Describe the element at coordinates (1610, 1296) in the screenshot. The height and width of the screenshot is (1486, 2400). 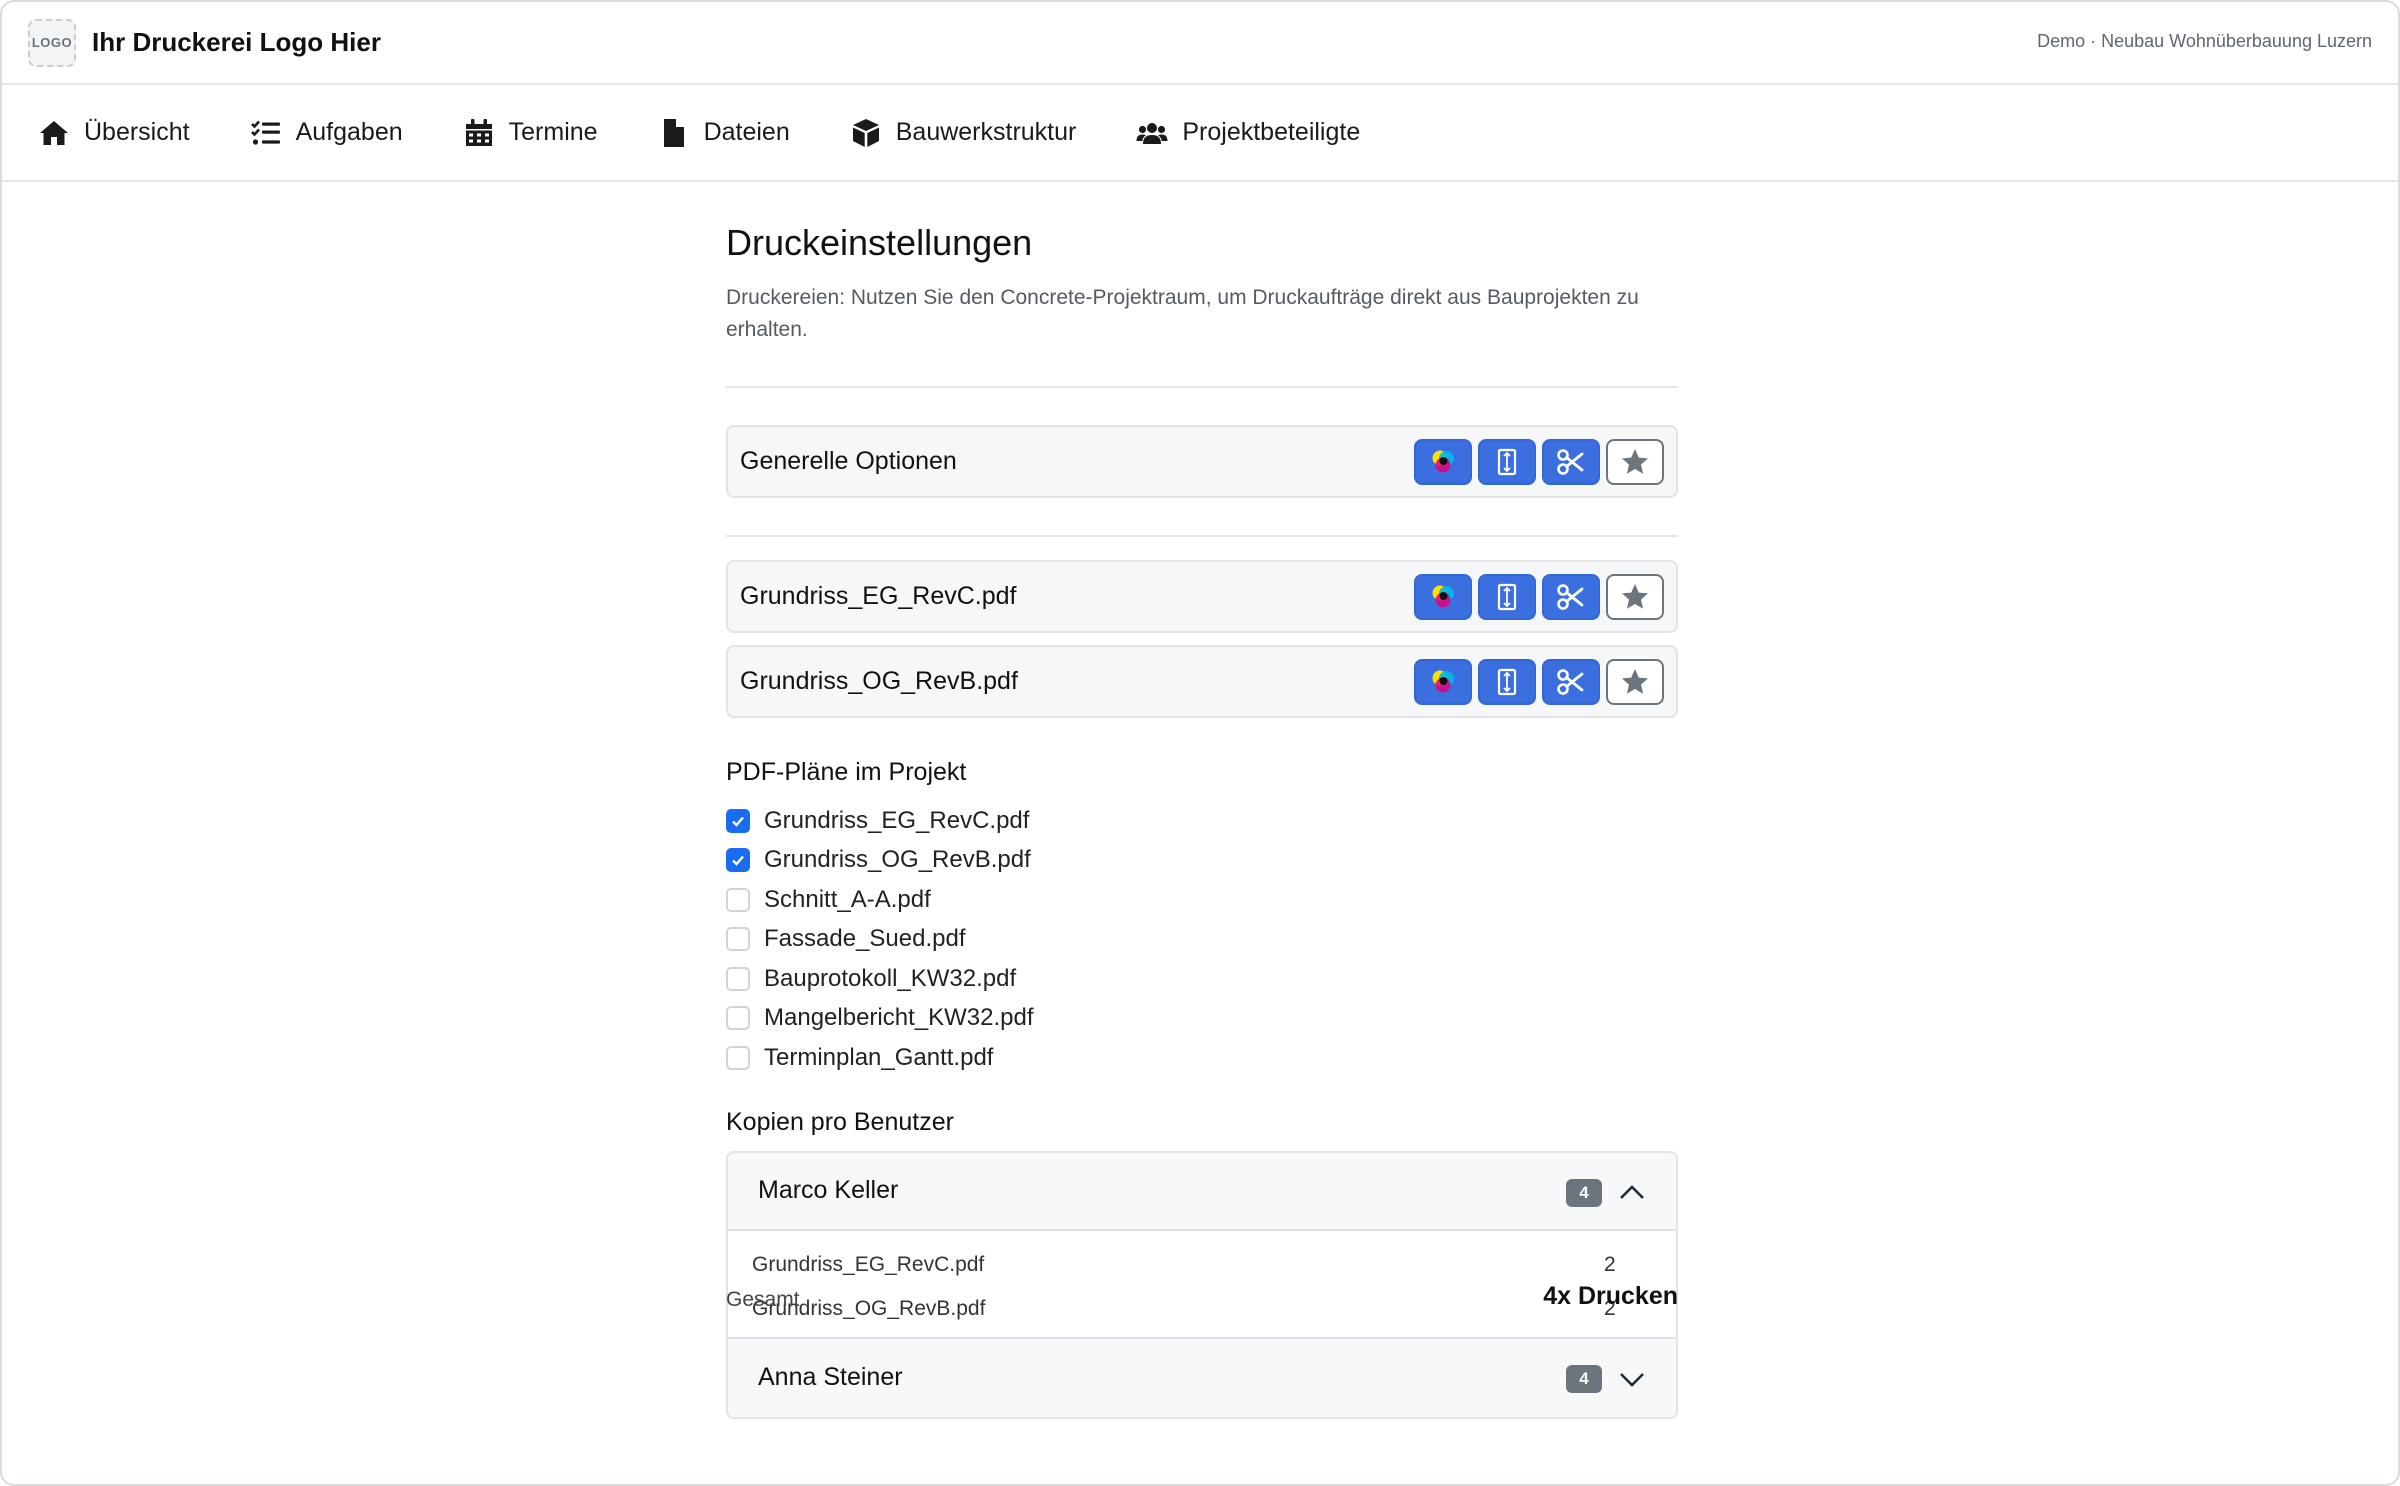
I see `total-value: 4x Drucken` at that location.